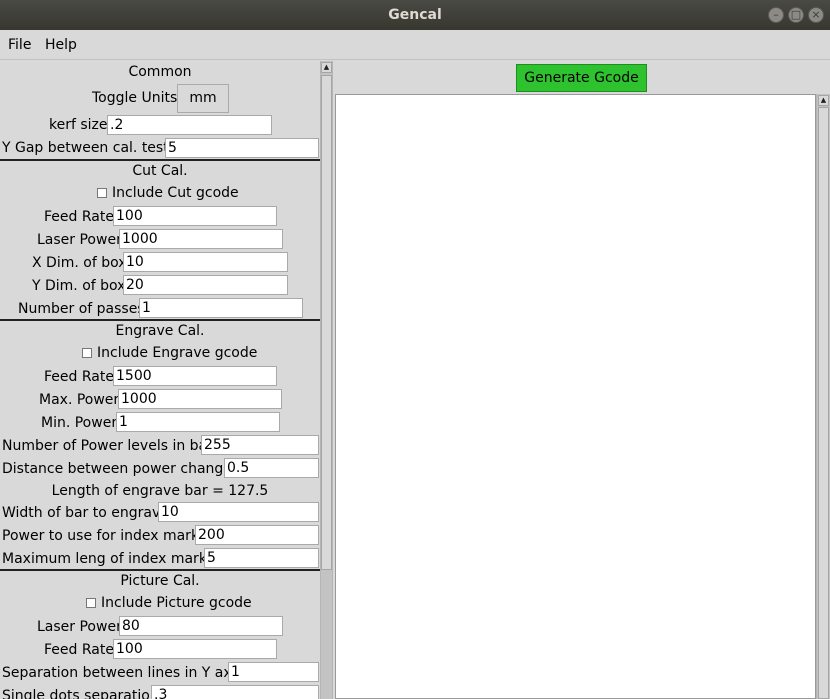 This screenshot has height=699, width=830. I want to click on cut-xdim-label: X Dim. of box, so click(79, 263).